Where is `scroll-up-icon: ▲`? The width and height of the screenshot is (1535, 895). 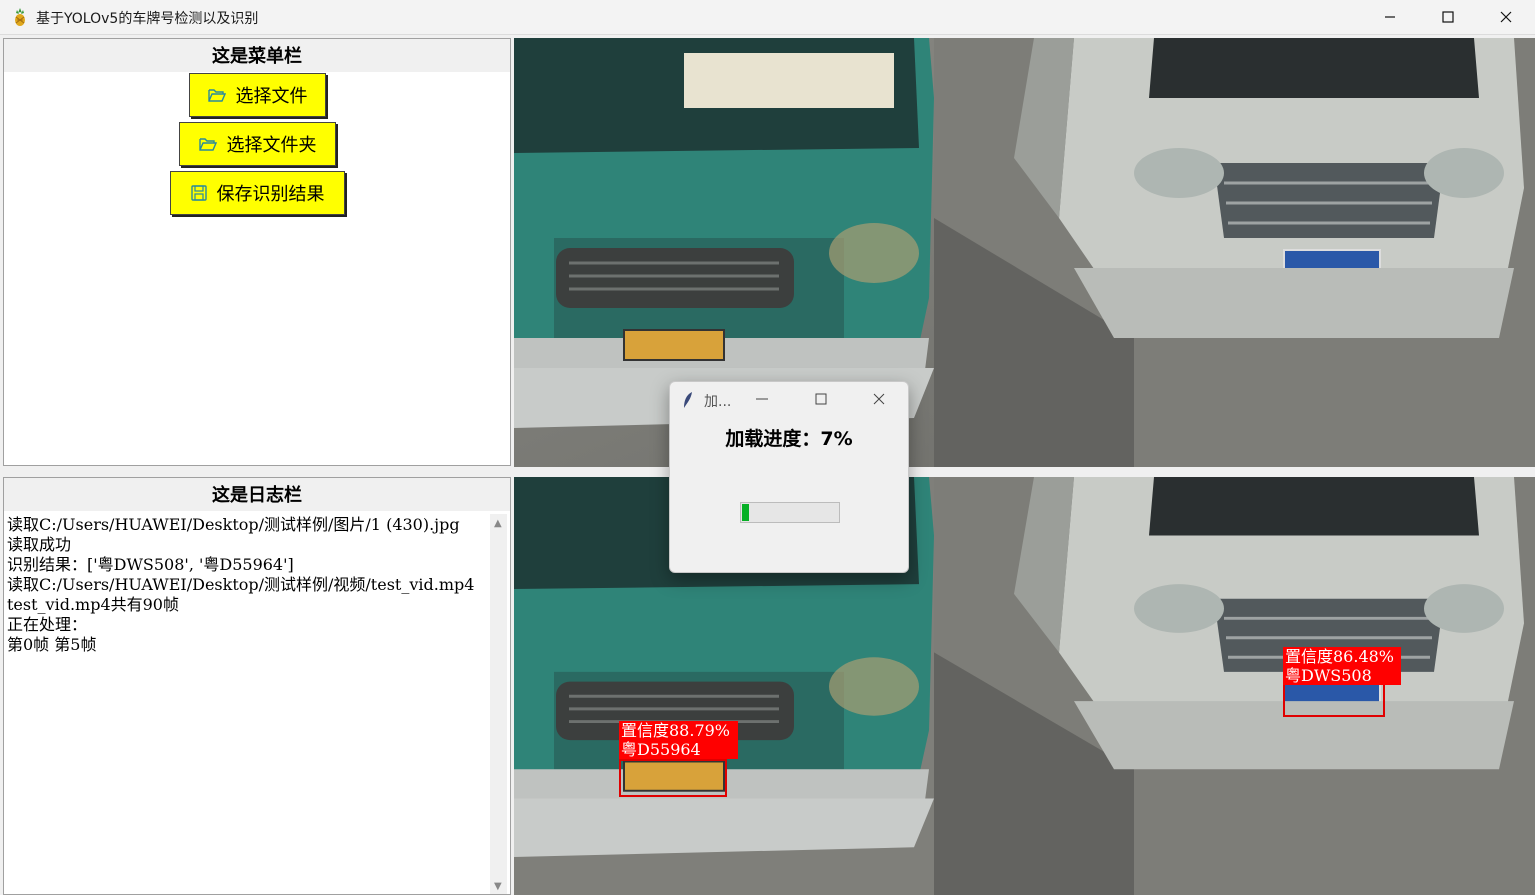
scroll-up-icon: ▲ is located at coordinates (498, 523).